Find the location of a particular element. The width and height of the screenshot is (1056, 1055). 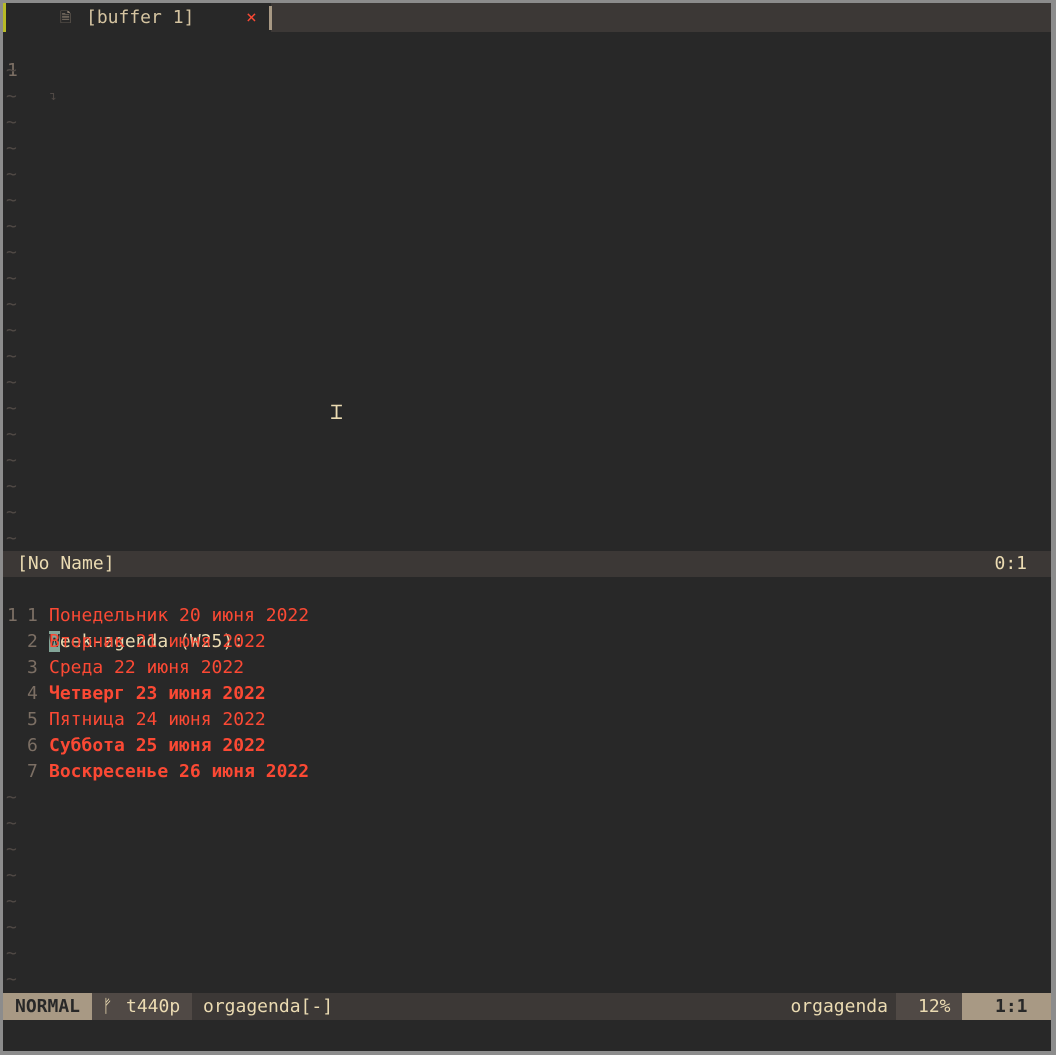

file-name: orgagenda[-] is located at coordinates (268, 1006).